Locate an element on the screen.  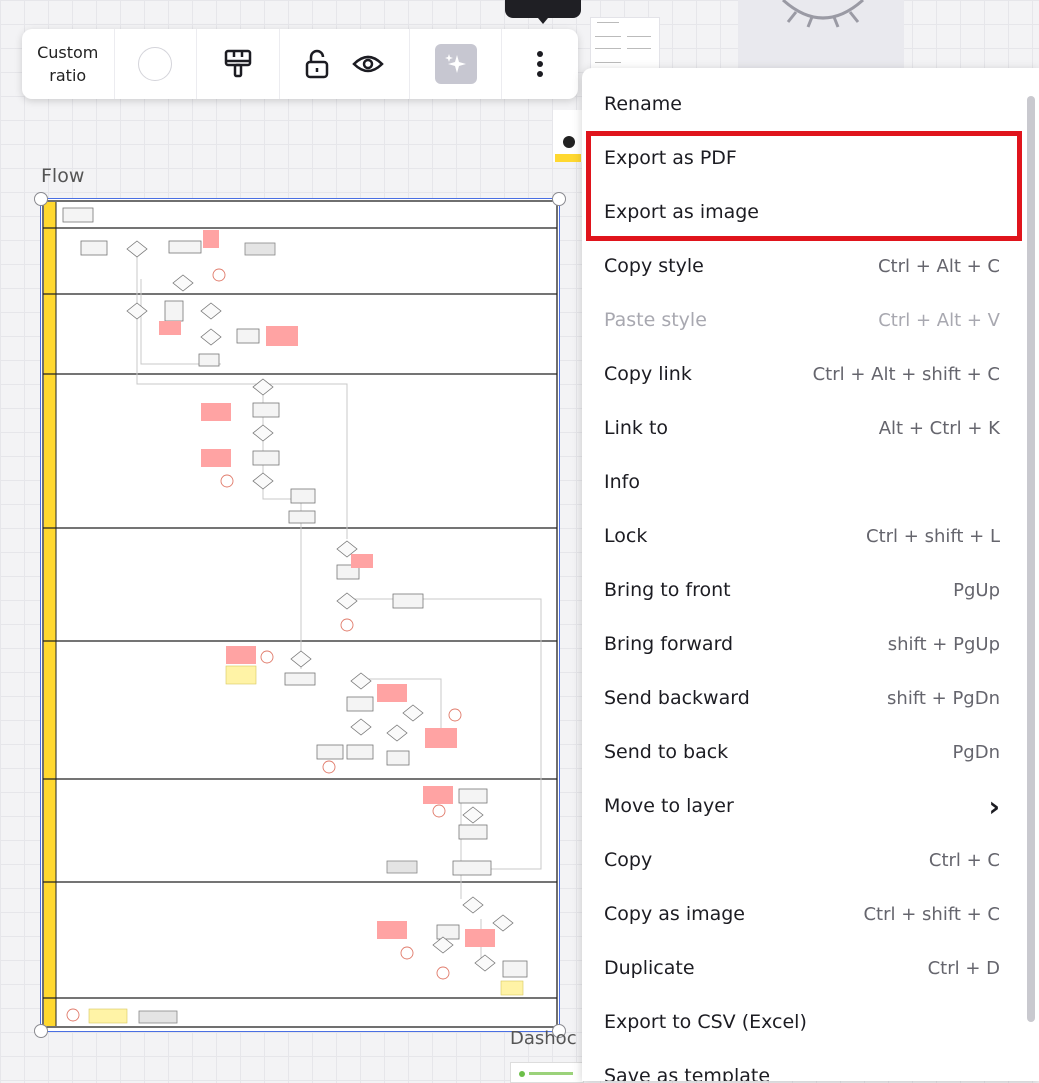
menu-item-link-to: Link to Alt + Ctrl + K is located at coordinates (802, 428).